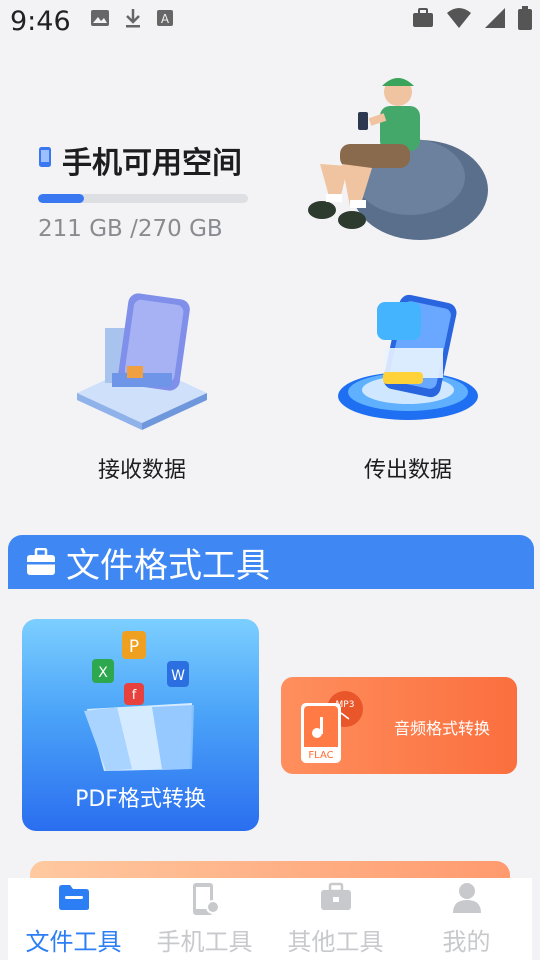 Image resolution: width=540 pixels, height=960 pixels. I want to click on nav-label: 我的, so click(466, 942).